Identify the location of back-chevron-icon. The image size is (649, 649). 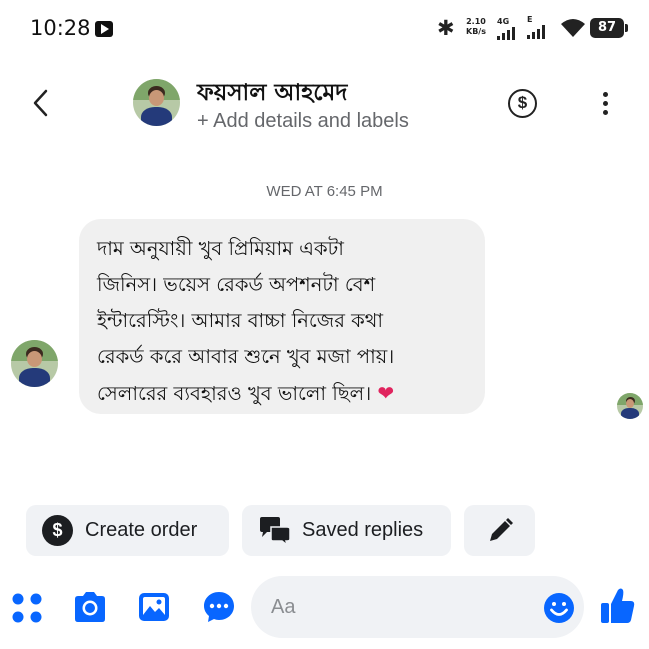
(41, 103).